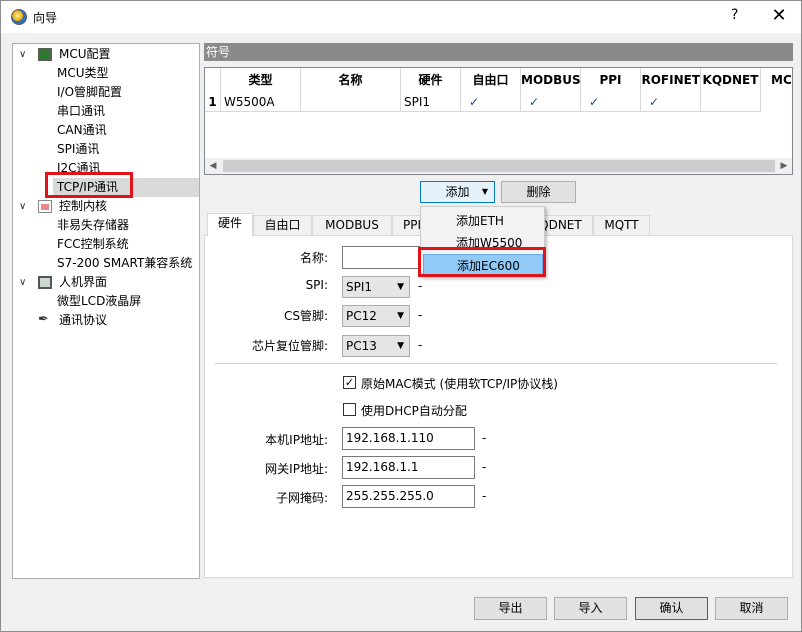 The height and width of the screenshot is (632, 802). I want to click on tree-item-label: 通讯协议, so click(83, 320).